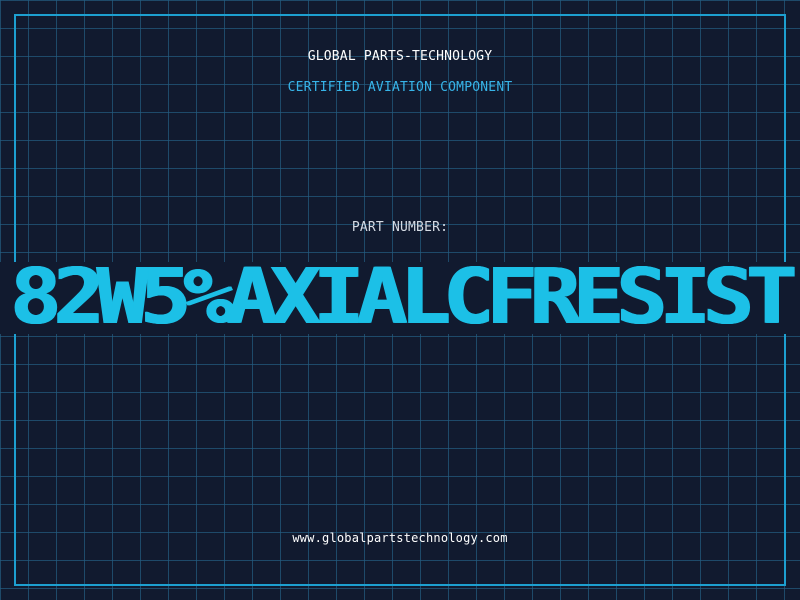 The image size is (800, 600). What do you see at coordinates (400, 538) in the screenshot?
I see `website-url: www.globalpartstechnology.com` at bounding box center [400, 538].